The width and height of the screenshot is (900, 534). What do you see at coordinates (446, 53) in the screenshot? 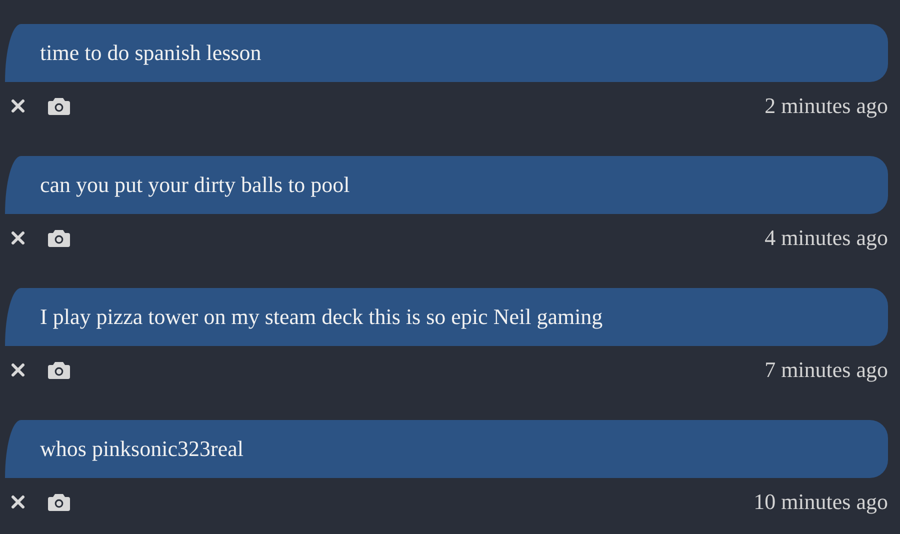
I see `message-bubble: time to do spanish lesson` at bounding box center [446, 53].